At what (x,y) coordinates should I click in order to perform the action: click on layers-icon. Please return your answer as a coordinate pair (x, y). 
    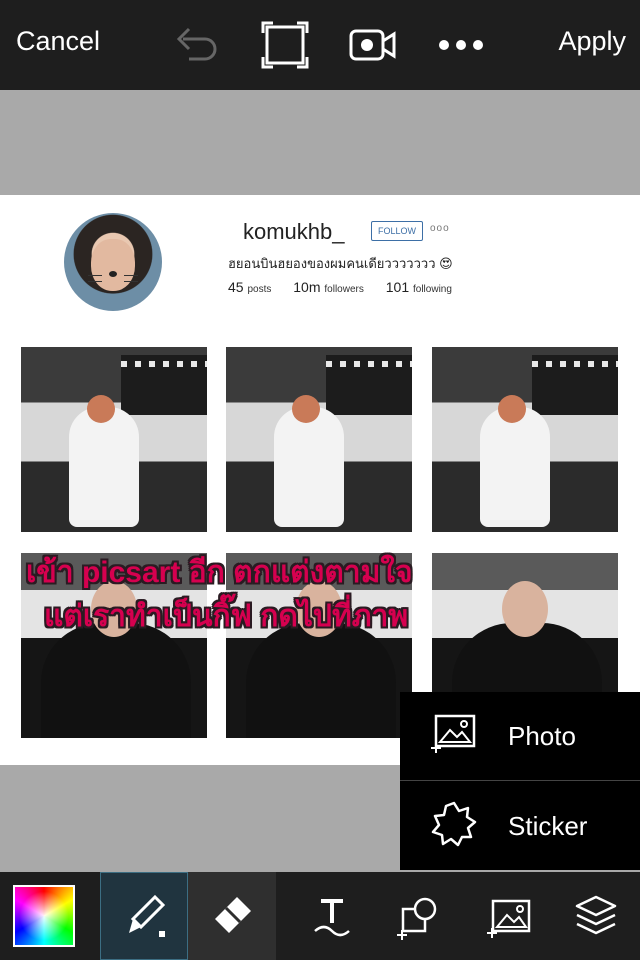
    Looking at the image, I should click on (596, 915).